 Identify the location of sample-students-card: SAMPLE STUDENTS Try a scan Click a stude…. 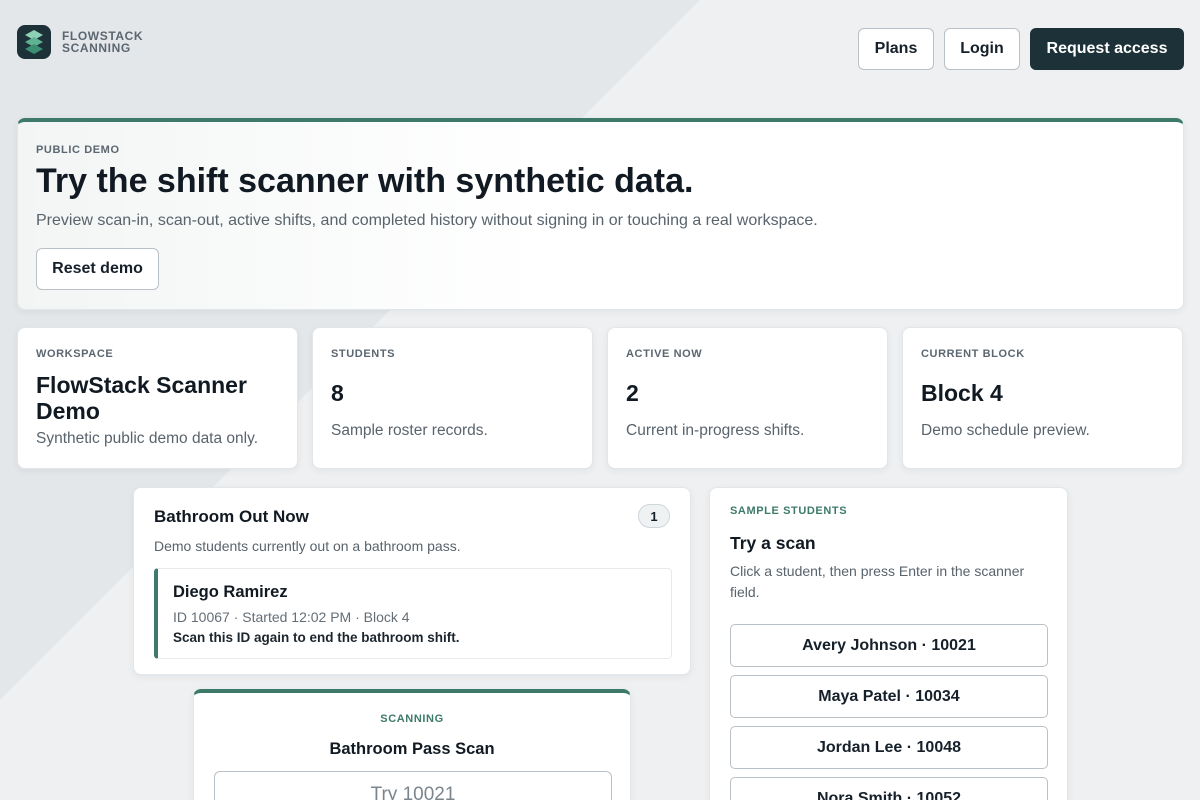
(888, 643).